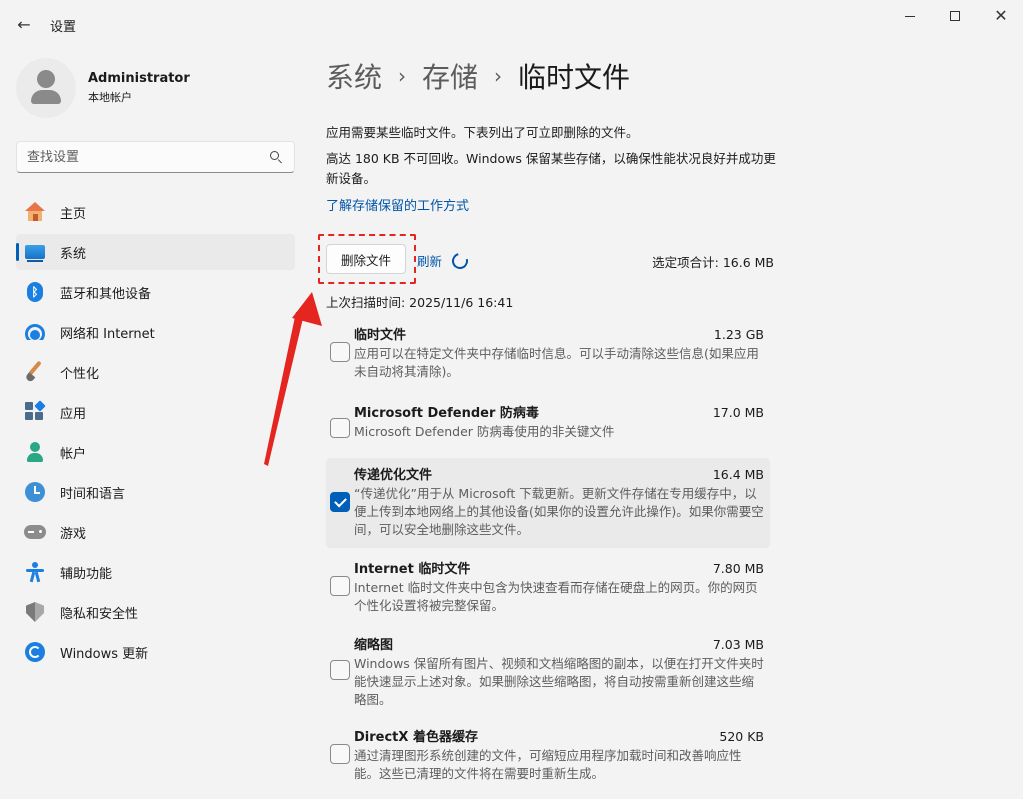  What do you see at coordinates (155, 452) in the screenshot?
I see `sidebar-item-accounts: 帐户` at bounding box center [155, 452].